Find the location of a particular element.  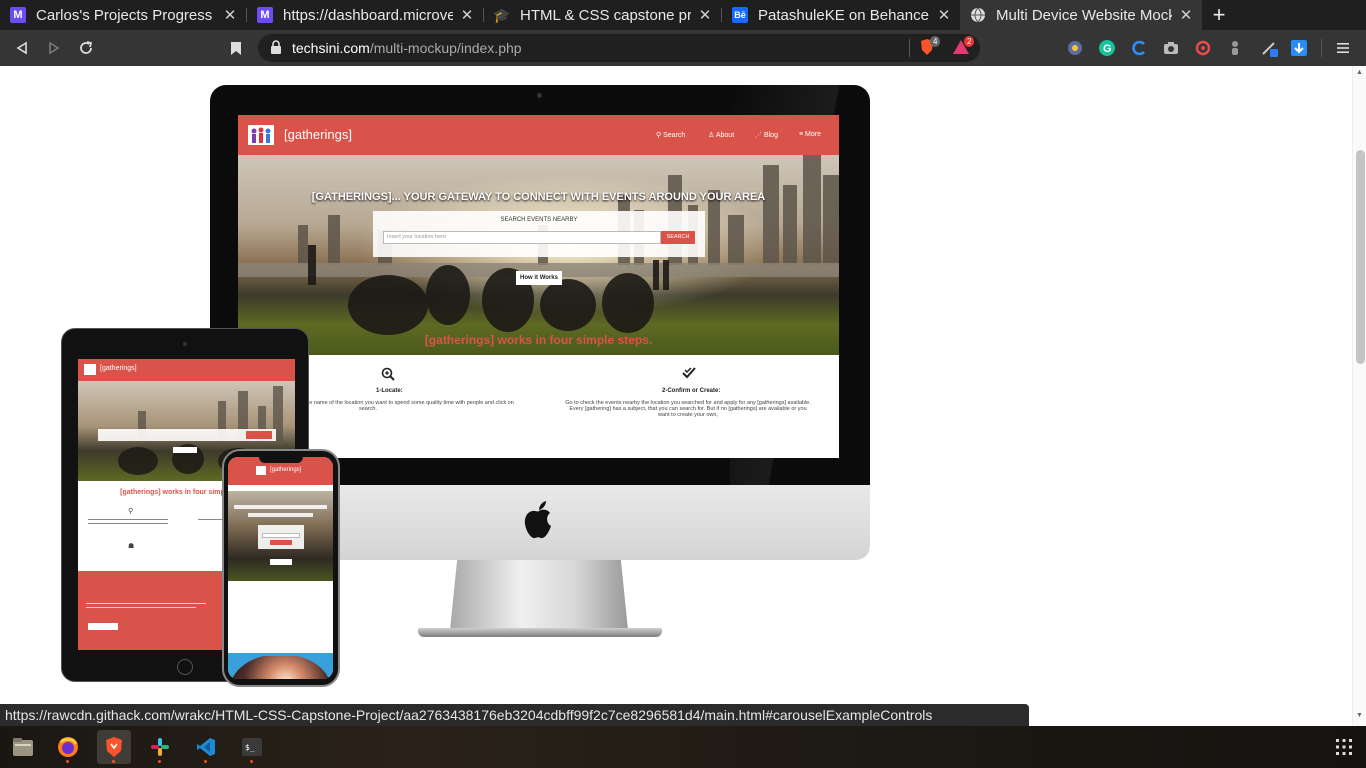

back-button is located at coordinates (22, 48).